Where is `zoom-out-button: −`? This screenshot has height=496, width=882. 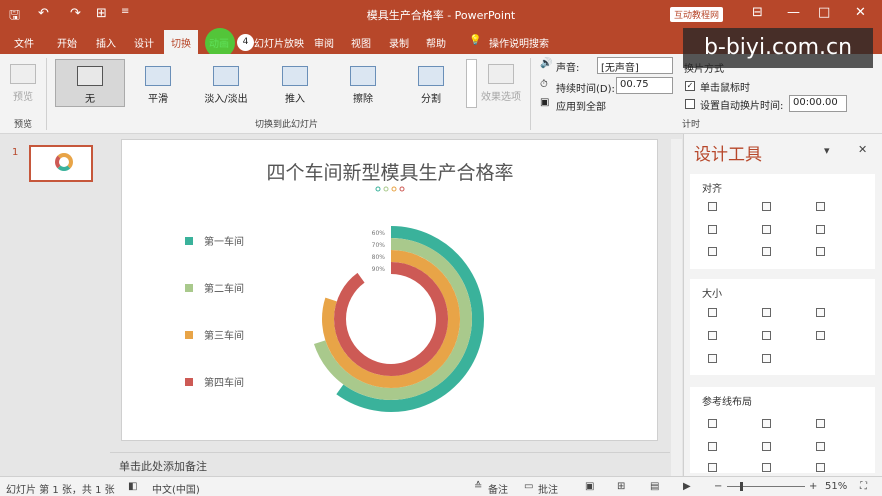 zoom-out-button: − is located at coordinates (718, 486).